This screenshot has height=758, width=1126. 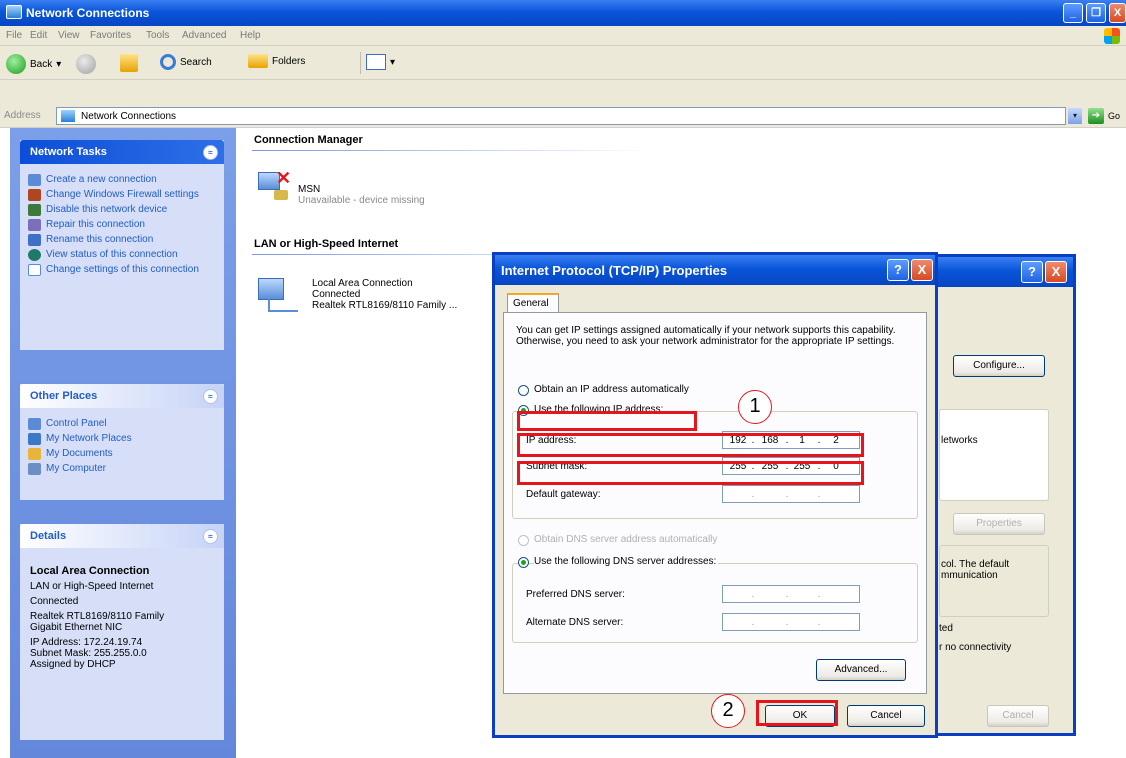 I want to click on preferred-dns-field: . . ., so click(x=791, y=594).